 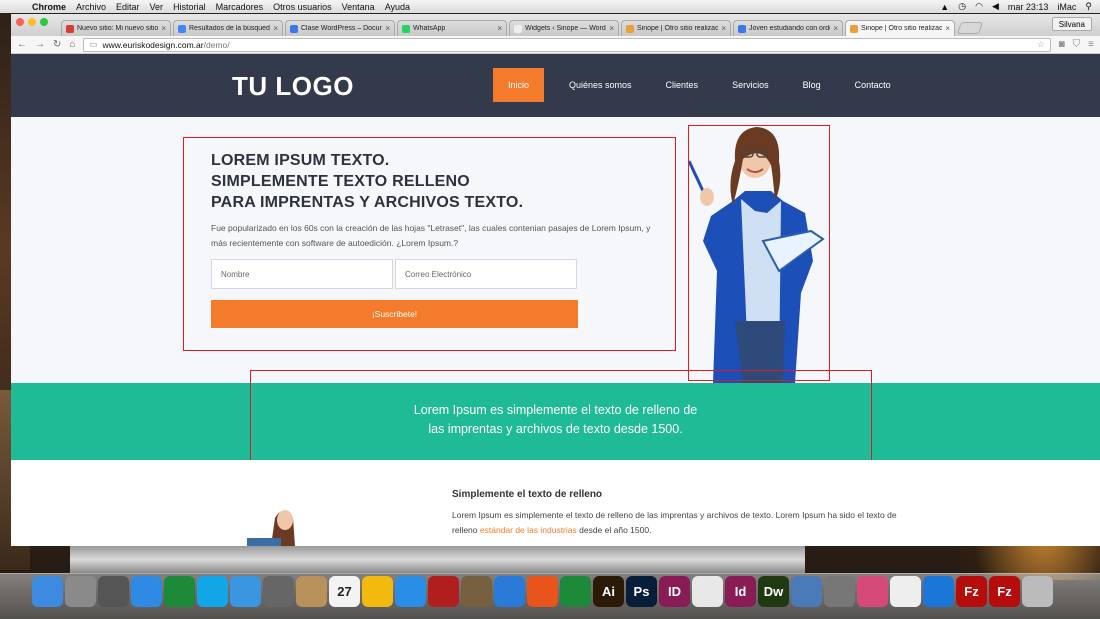 I want to click on spotlight-icon: ⚲, so click(x=1088, y=6).